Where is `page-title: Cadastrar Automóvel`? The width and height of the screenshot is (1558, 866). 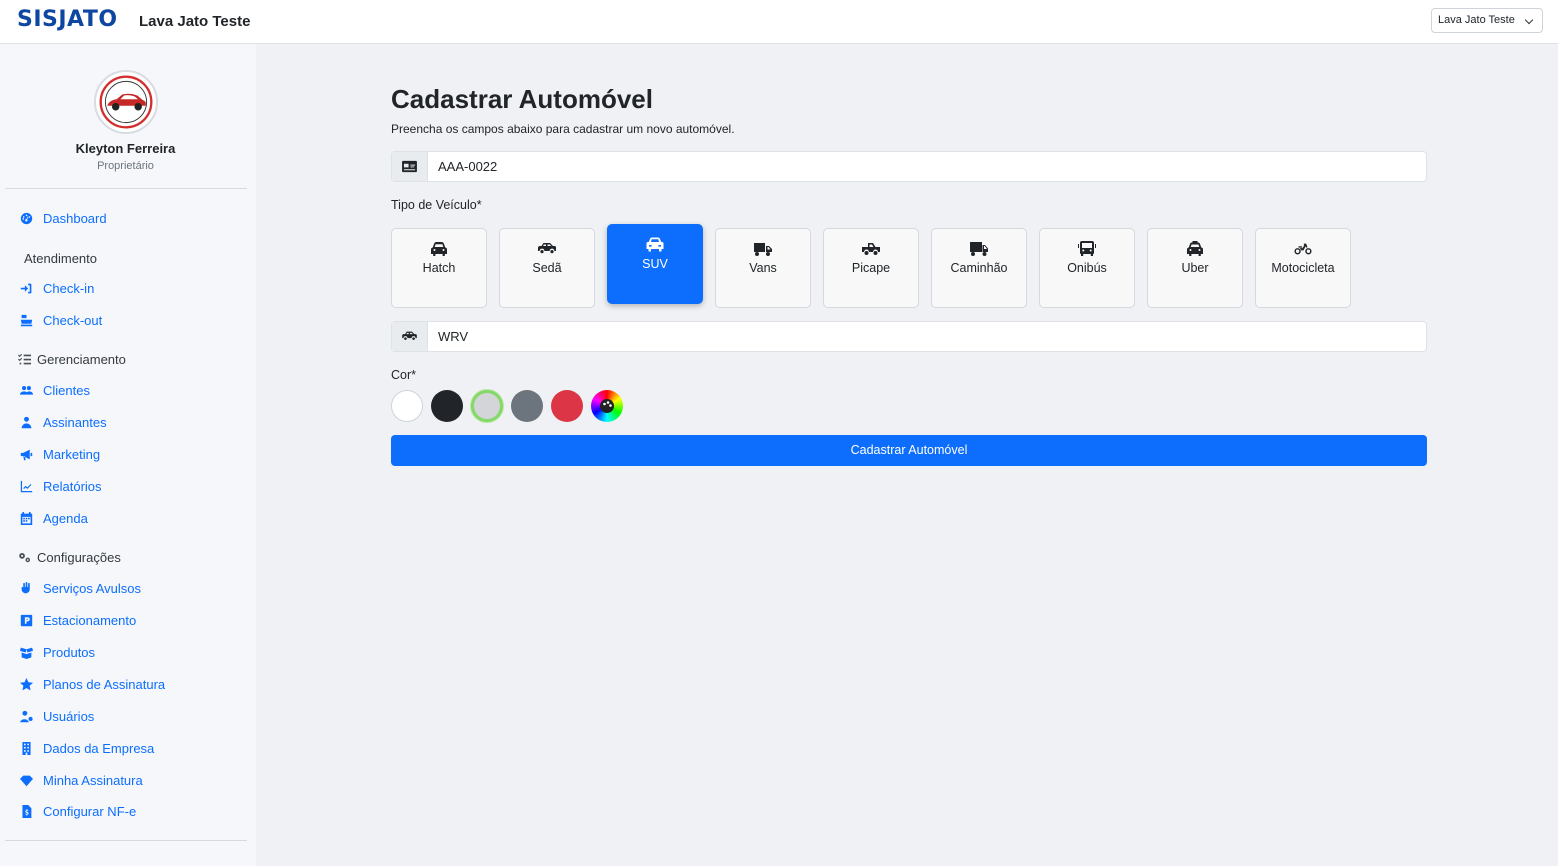
page-title: Cadastrar Automóvel is located at coordinates (522, 99).